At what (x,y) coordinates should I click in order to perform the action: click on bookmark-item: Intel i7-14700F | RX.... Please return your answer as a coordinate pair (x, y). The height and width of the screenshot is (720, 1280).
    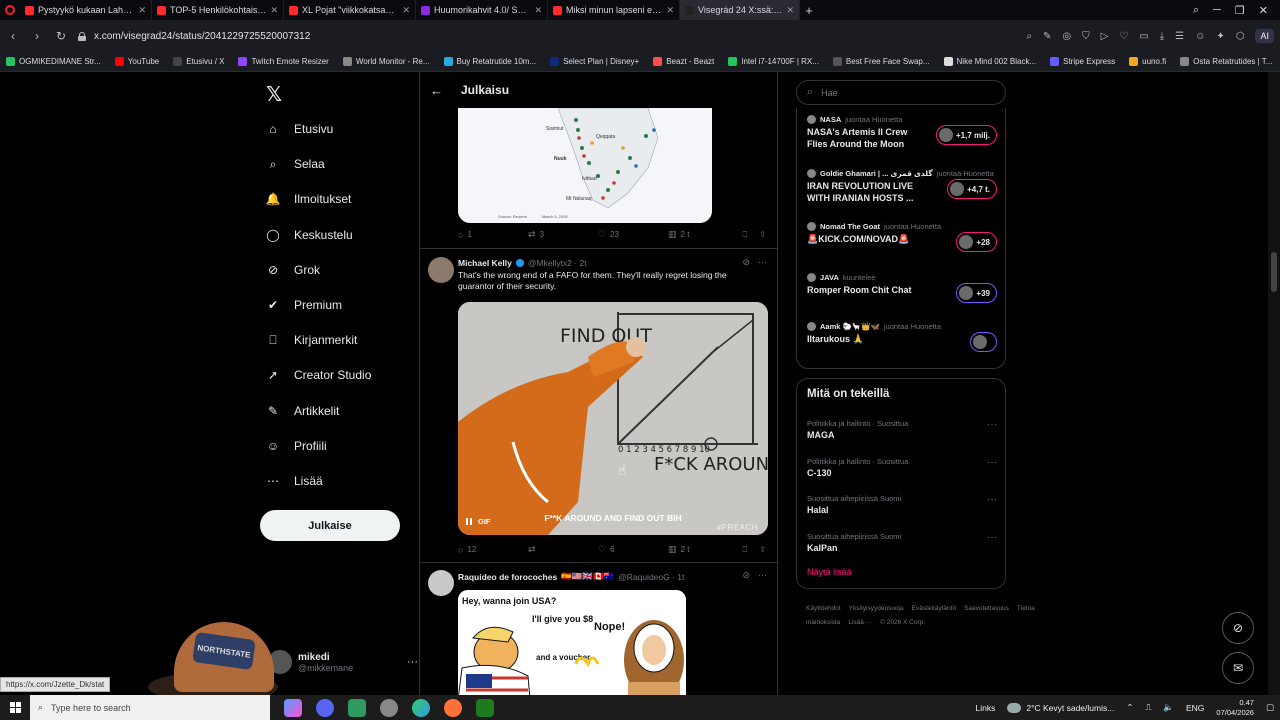
    Looking at the image, I should click on (773, 61).